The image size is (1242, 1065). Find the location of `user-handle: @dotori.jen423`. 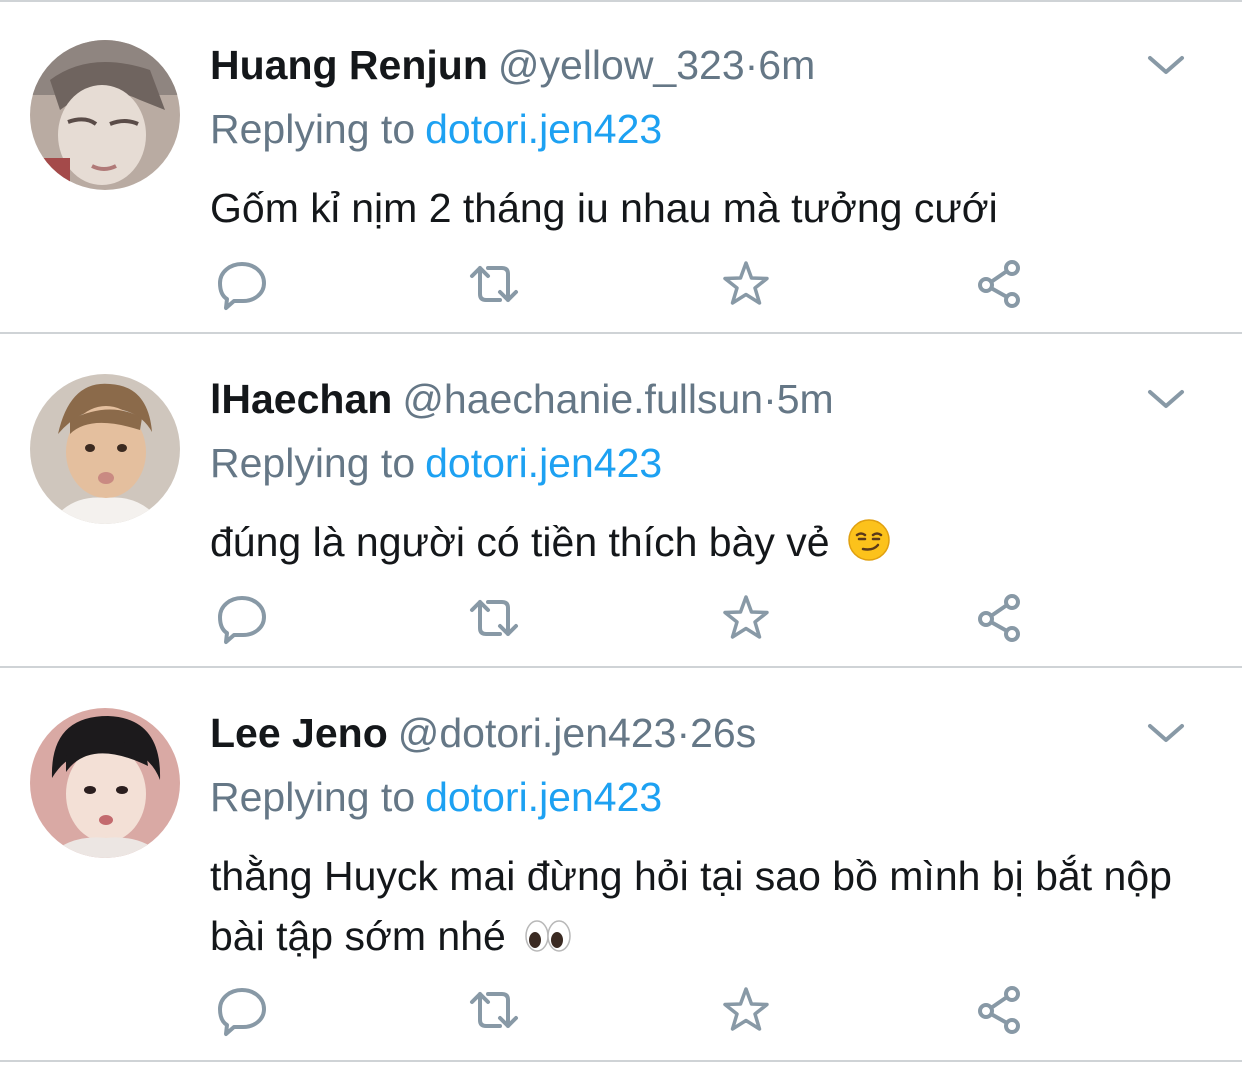

user-handle: @dotori.jen423 is located at coordinates (537, 733).